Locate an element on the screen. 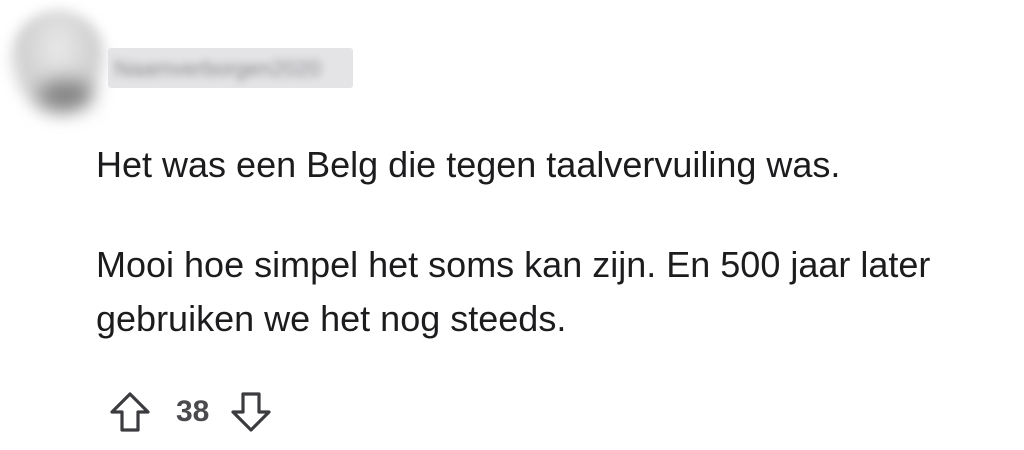 The height and width of the screenshot is (450, 1024). arrow-down-outline-icon is located at coordinates (251, 412).